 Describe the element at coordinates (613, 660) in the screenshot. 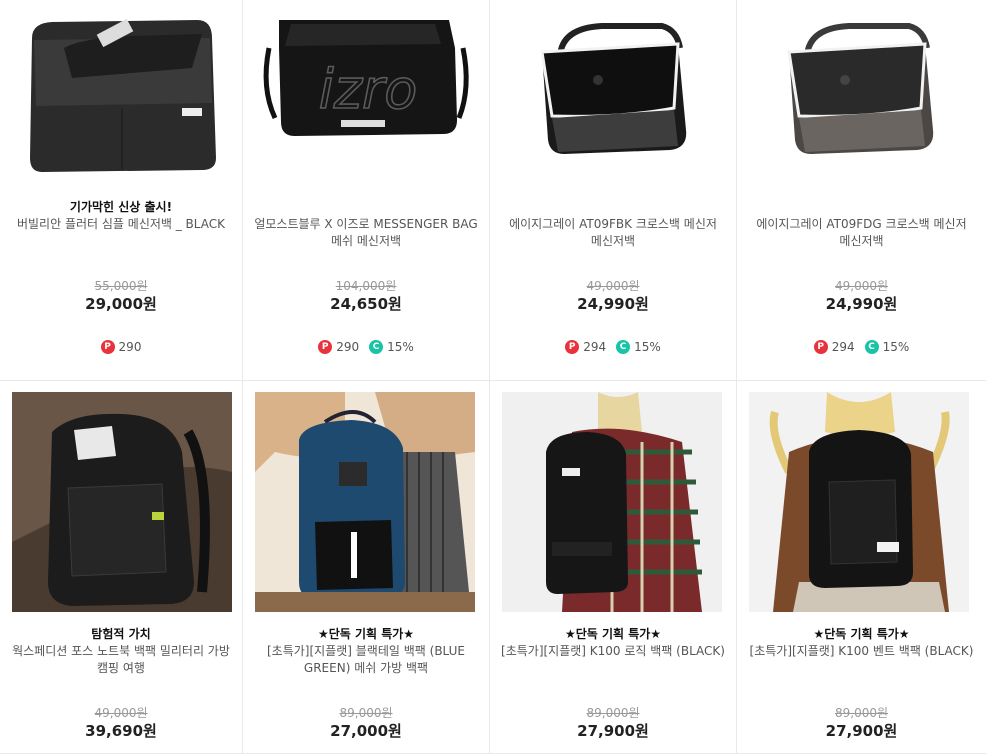

I see `product-name: [초특가][지플랫] K100 로직 백팩 (BLACK)` at that location.